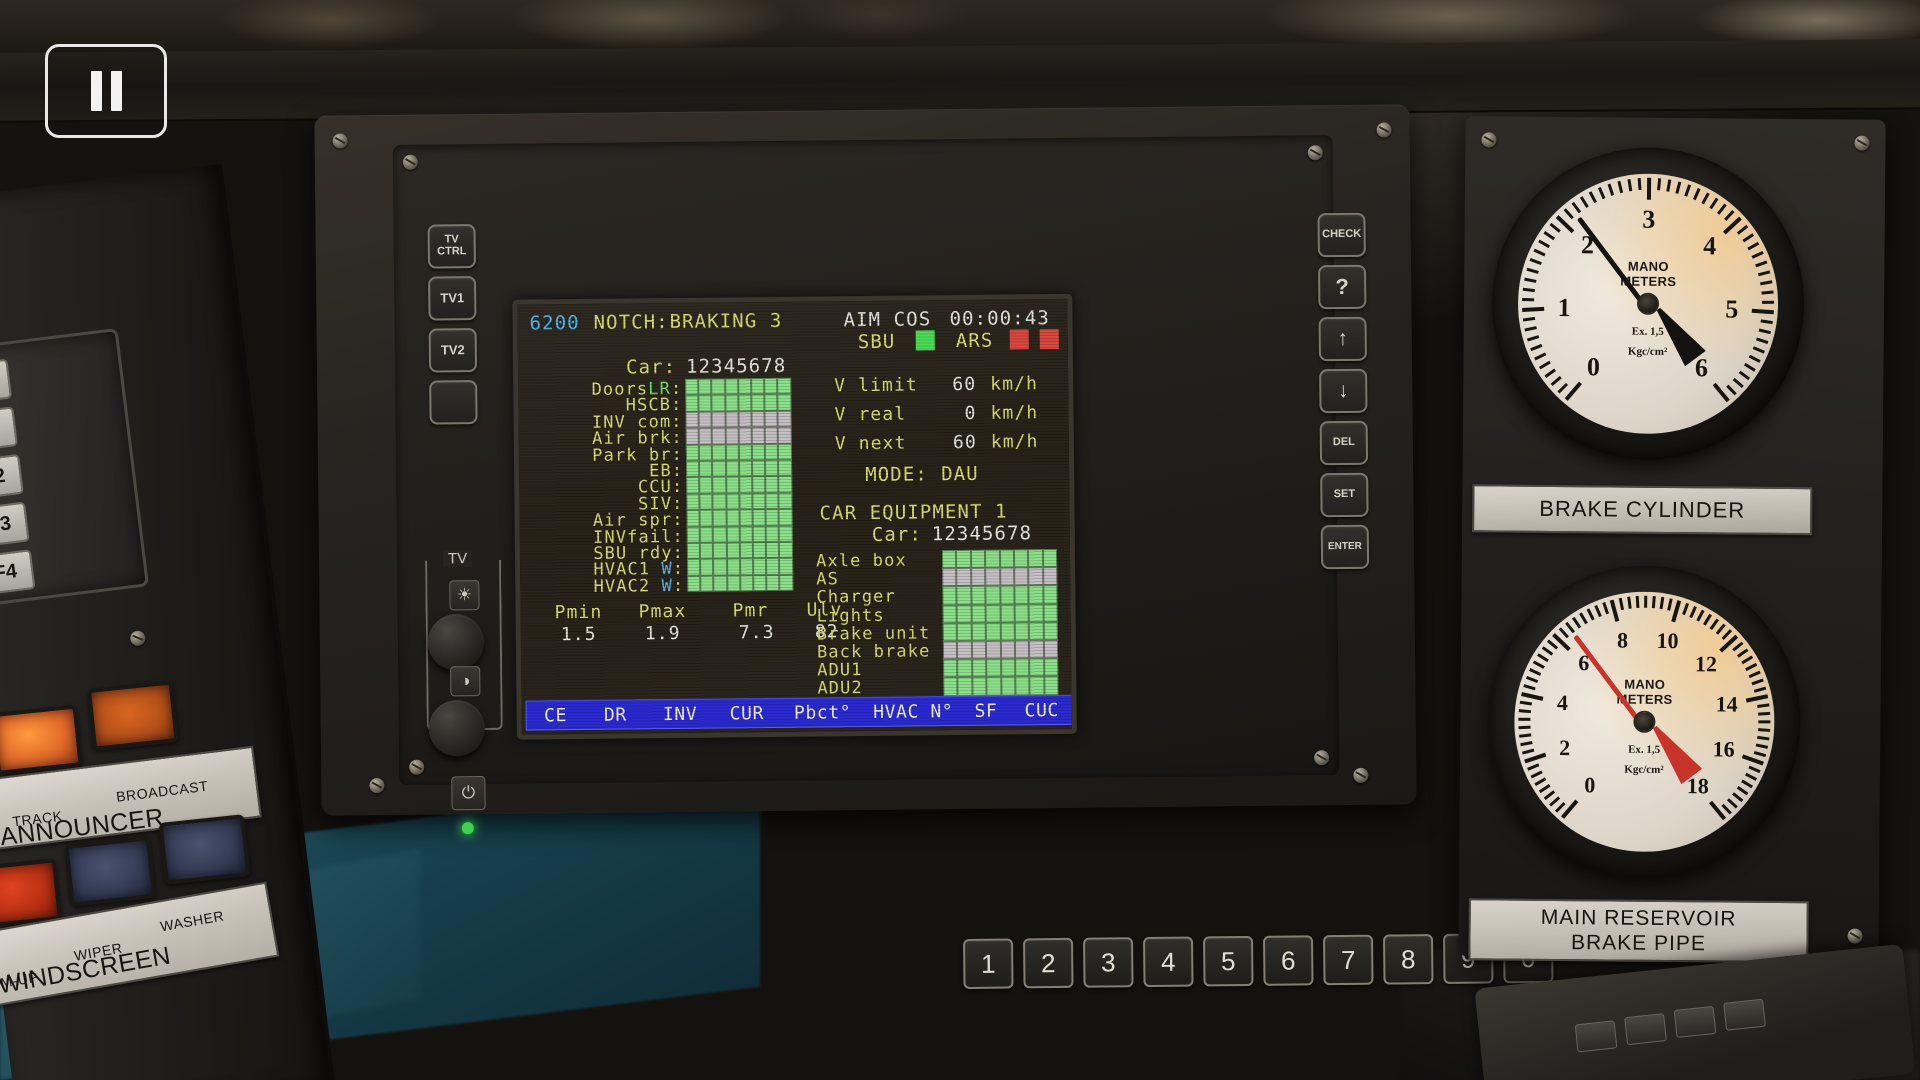 This screenshot has height=1080, width=1920. I want to click on fn-key-0: c, so click(6, 382).